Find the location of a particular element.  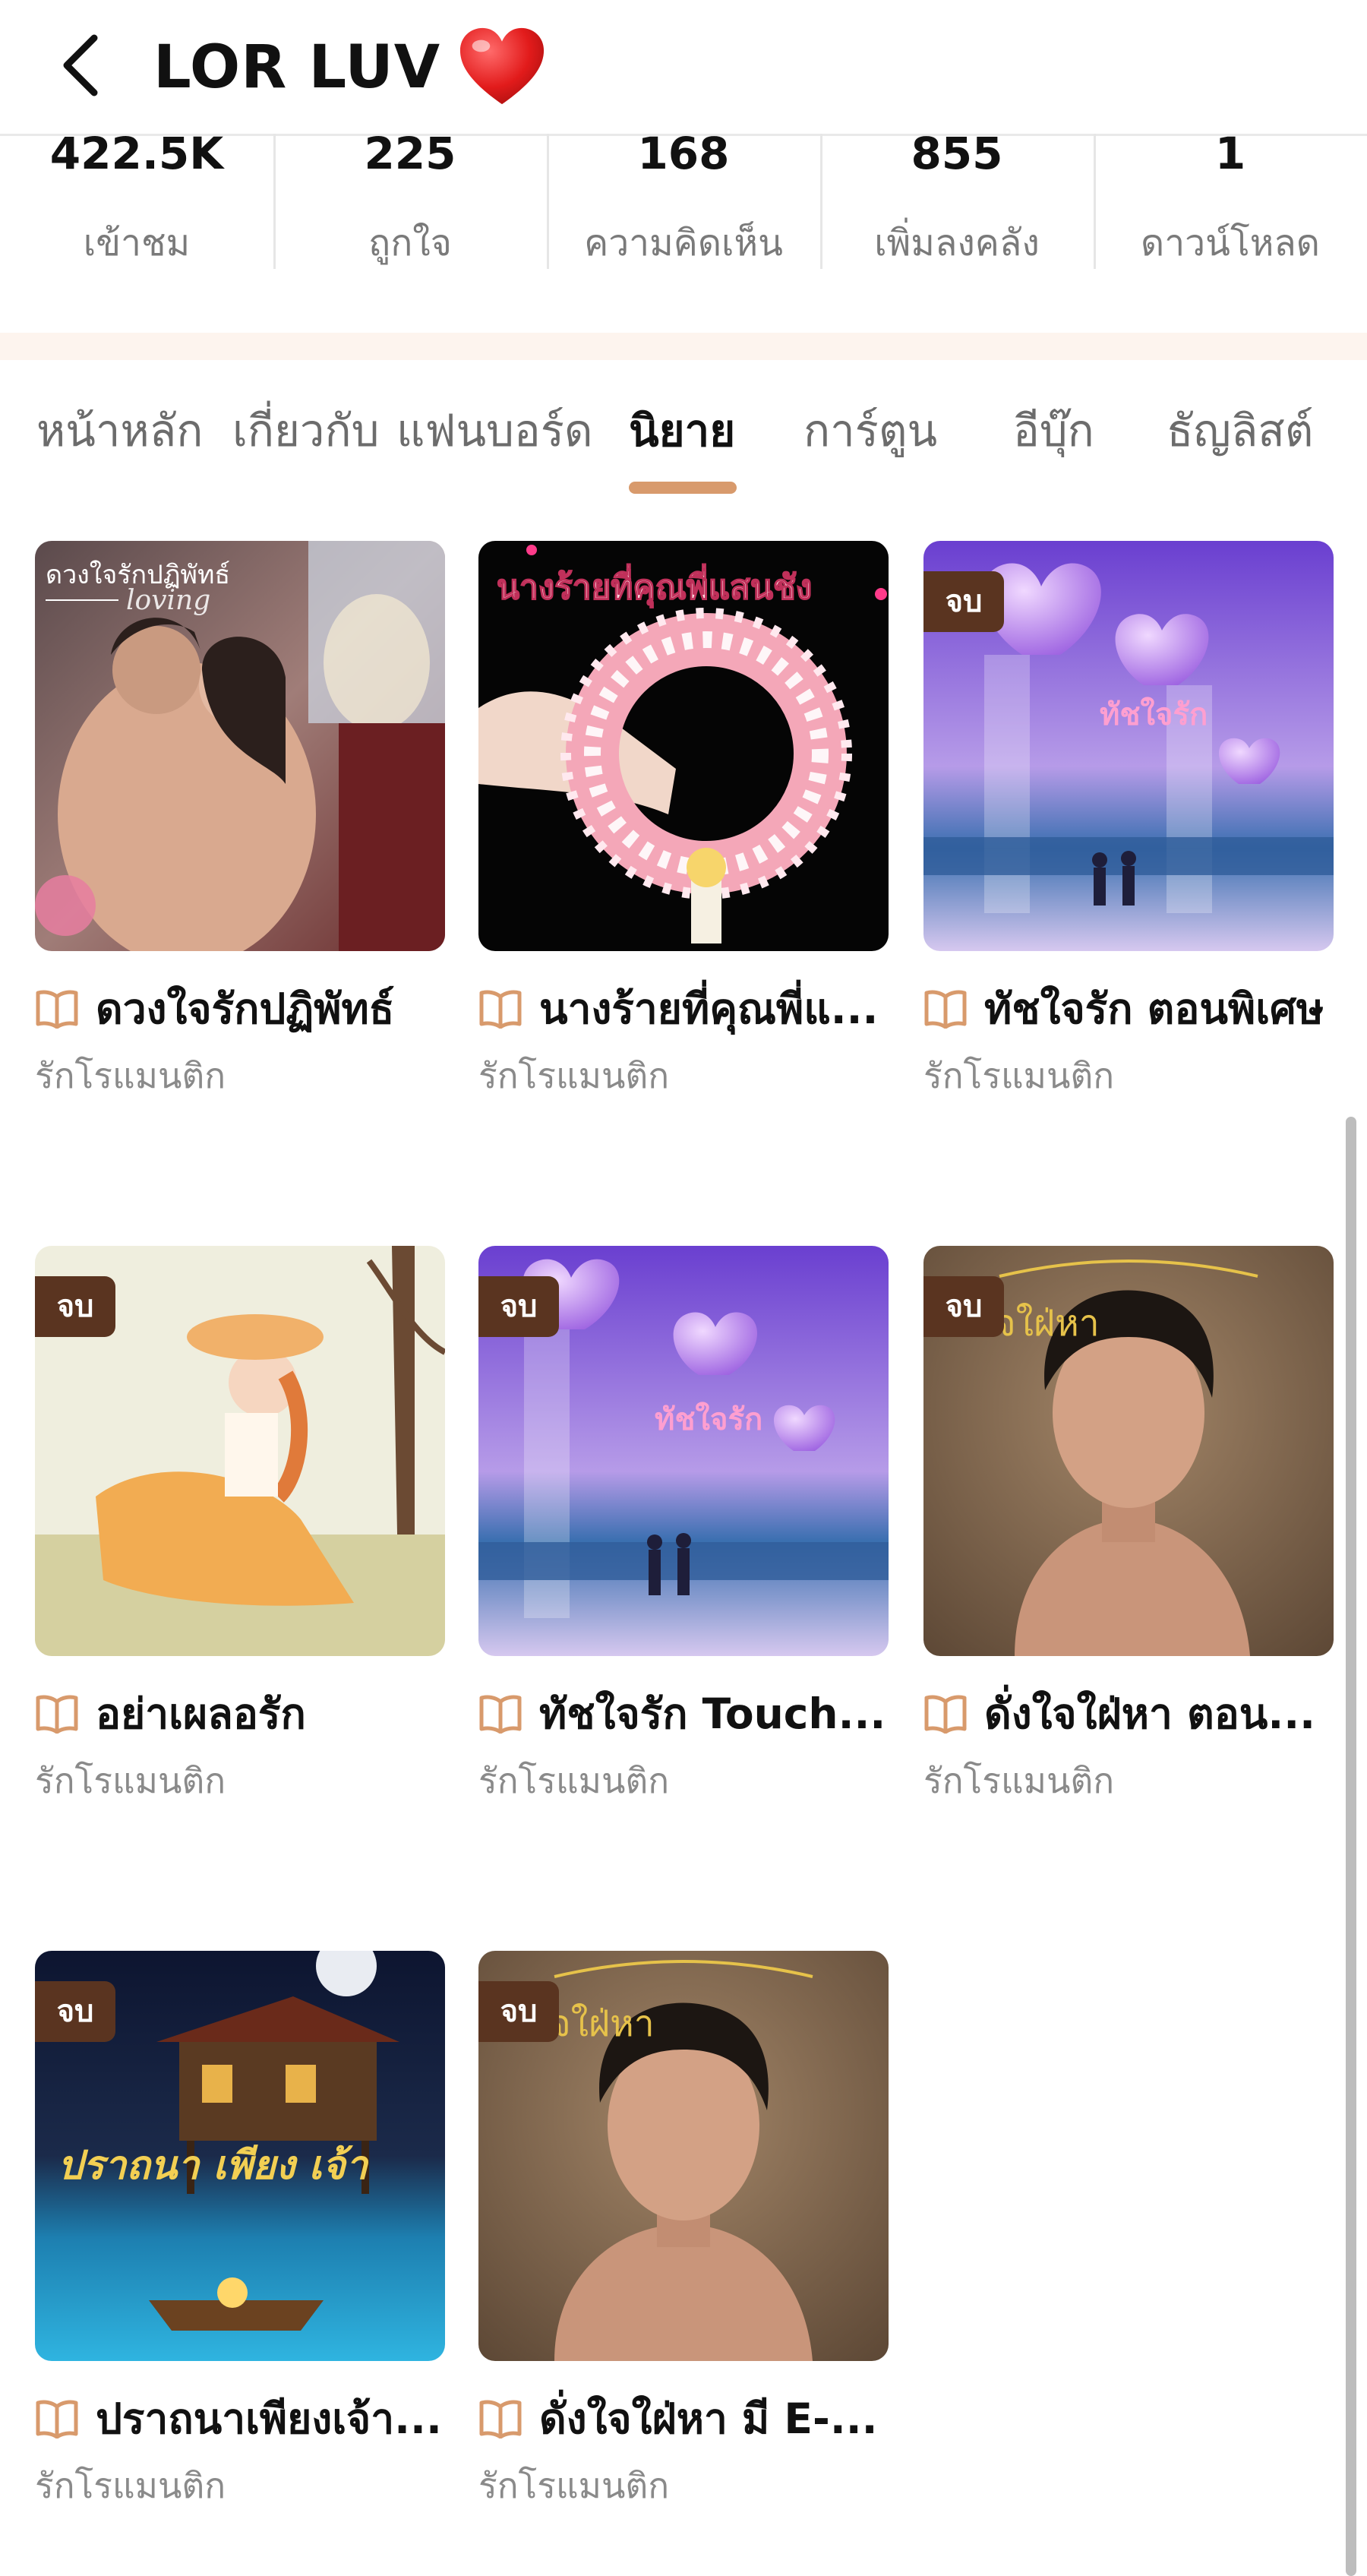

novel-cover: นางร้ายที่คุณพี่แสนชัง is located at coordinates (684, 746).